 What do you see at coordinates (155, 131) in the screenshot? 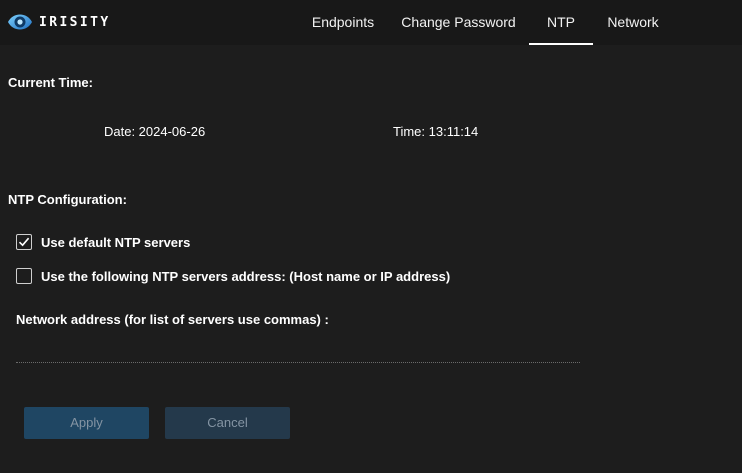
I see `current-date: Date: 2024-06-26` at bounding box center [155, 131].